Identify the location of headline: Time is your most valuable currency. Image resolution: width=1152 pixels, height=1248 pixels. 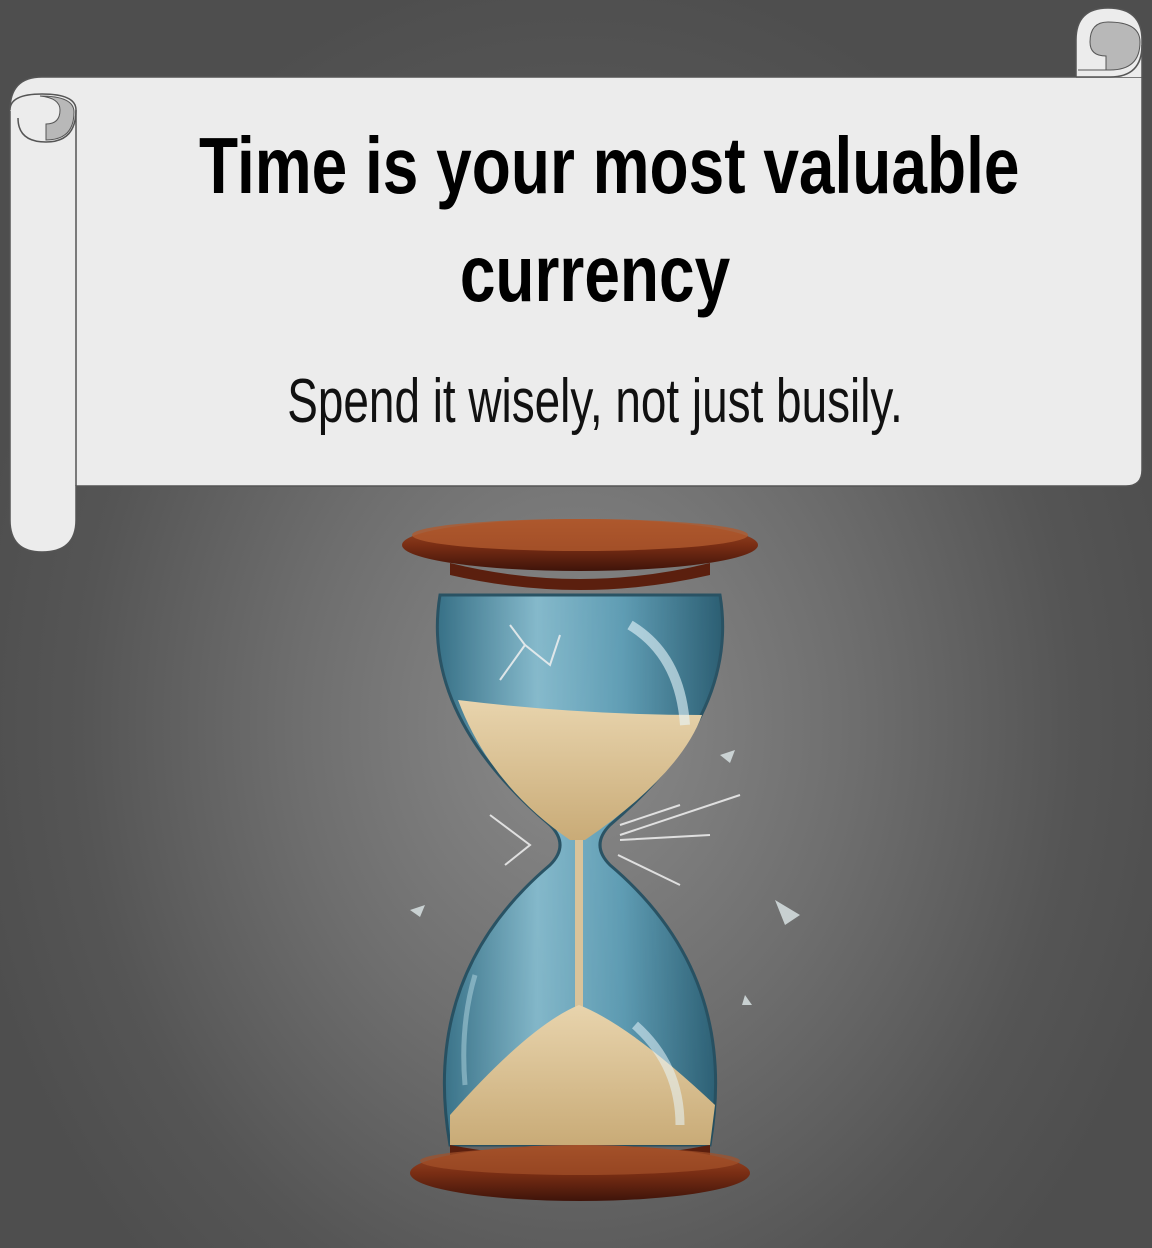
(609, 220).